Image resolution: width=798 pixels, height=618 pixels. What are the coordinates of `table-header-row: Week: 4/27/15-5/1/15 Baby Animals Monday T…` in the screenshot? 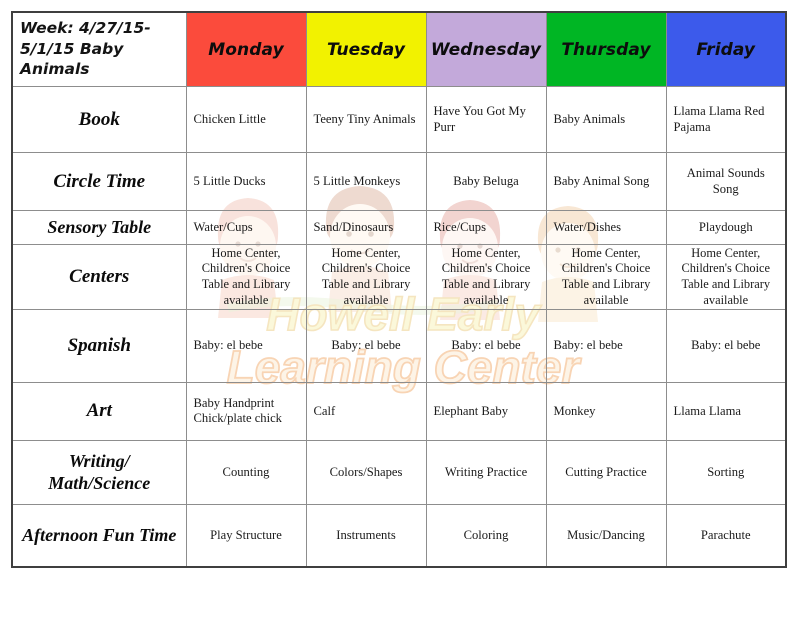 It's located at (399, 49).